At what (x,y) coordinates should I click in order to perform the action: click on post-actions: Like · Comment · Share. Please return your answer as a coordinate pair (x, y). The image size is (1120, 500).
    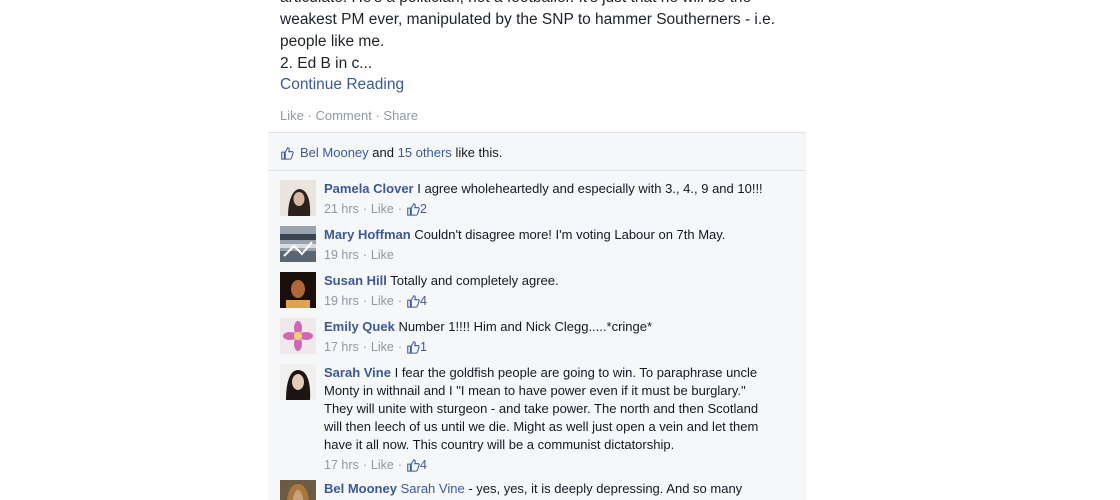
    Looking at the image, I should click on (349, 115).